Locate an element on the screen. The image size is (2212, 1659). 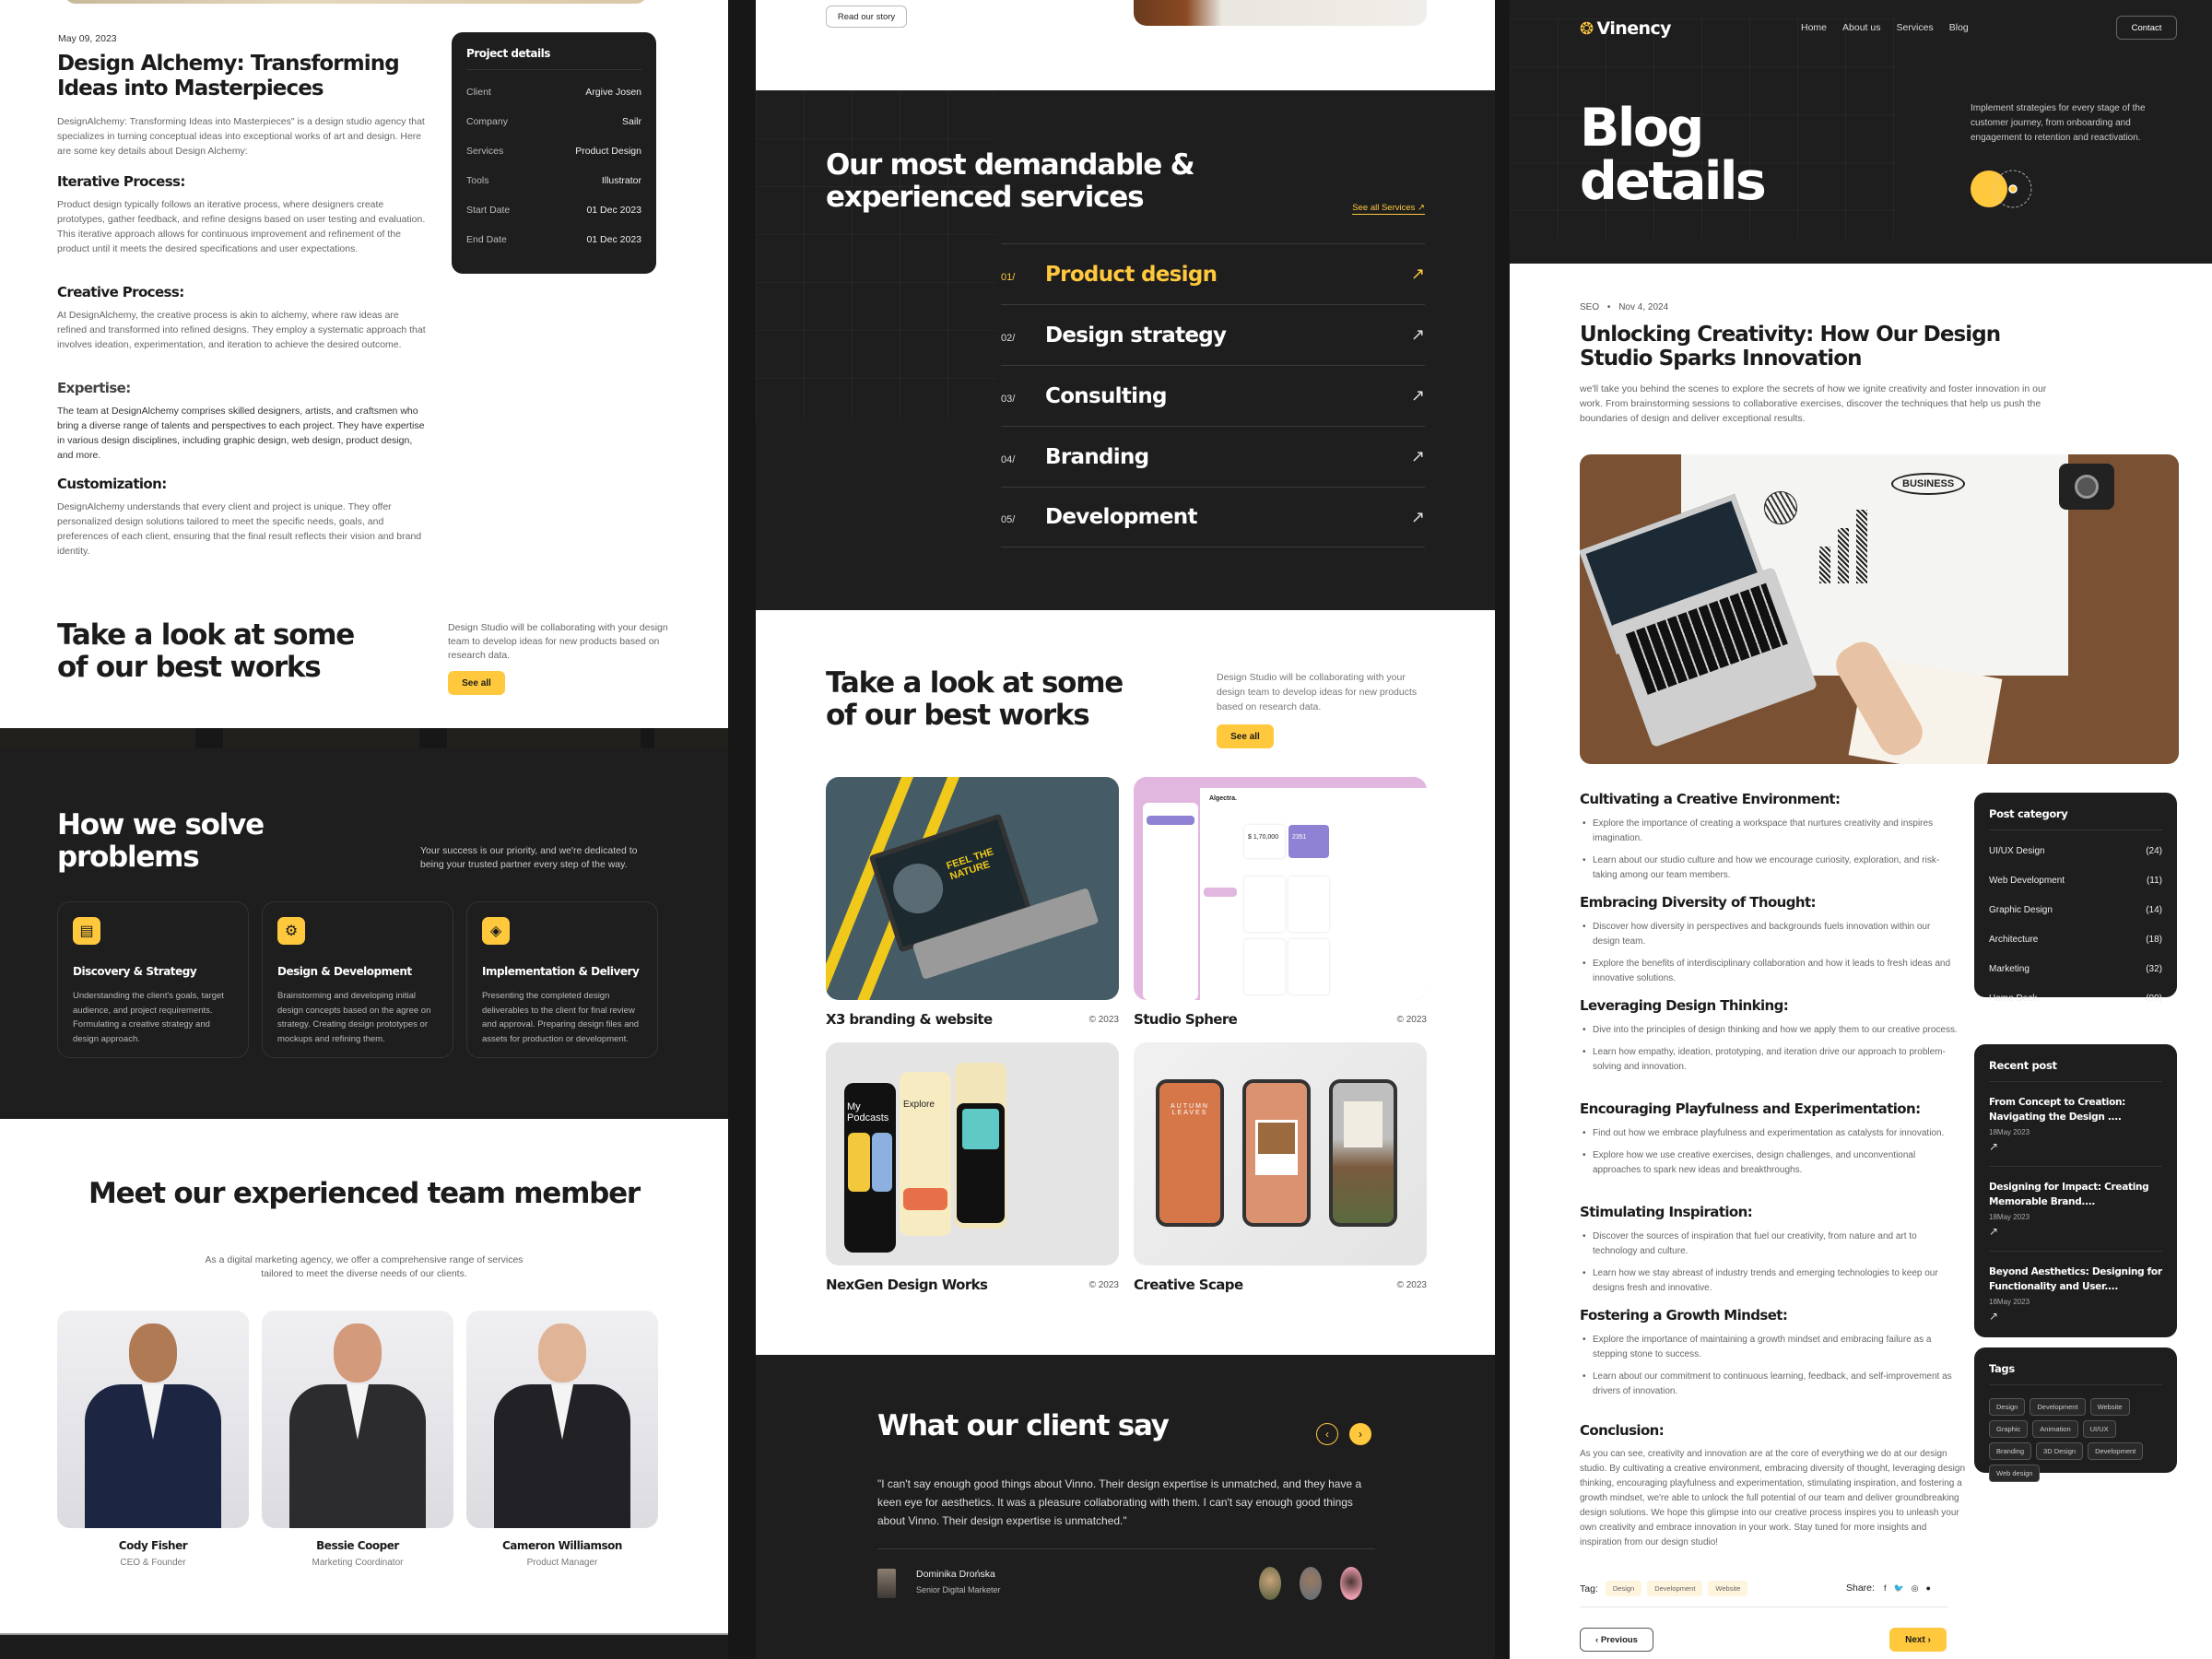
category-item: Architecture (18) is located at coordinates (2075, 939).